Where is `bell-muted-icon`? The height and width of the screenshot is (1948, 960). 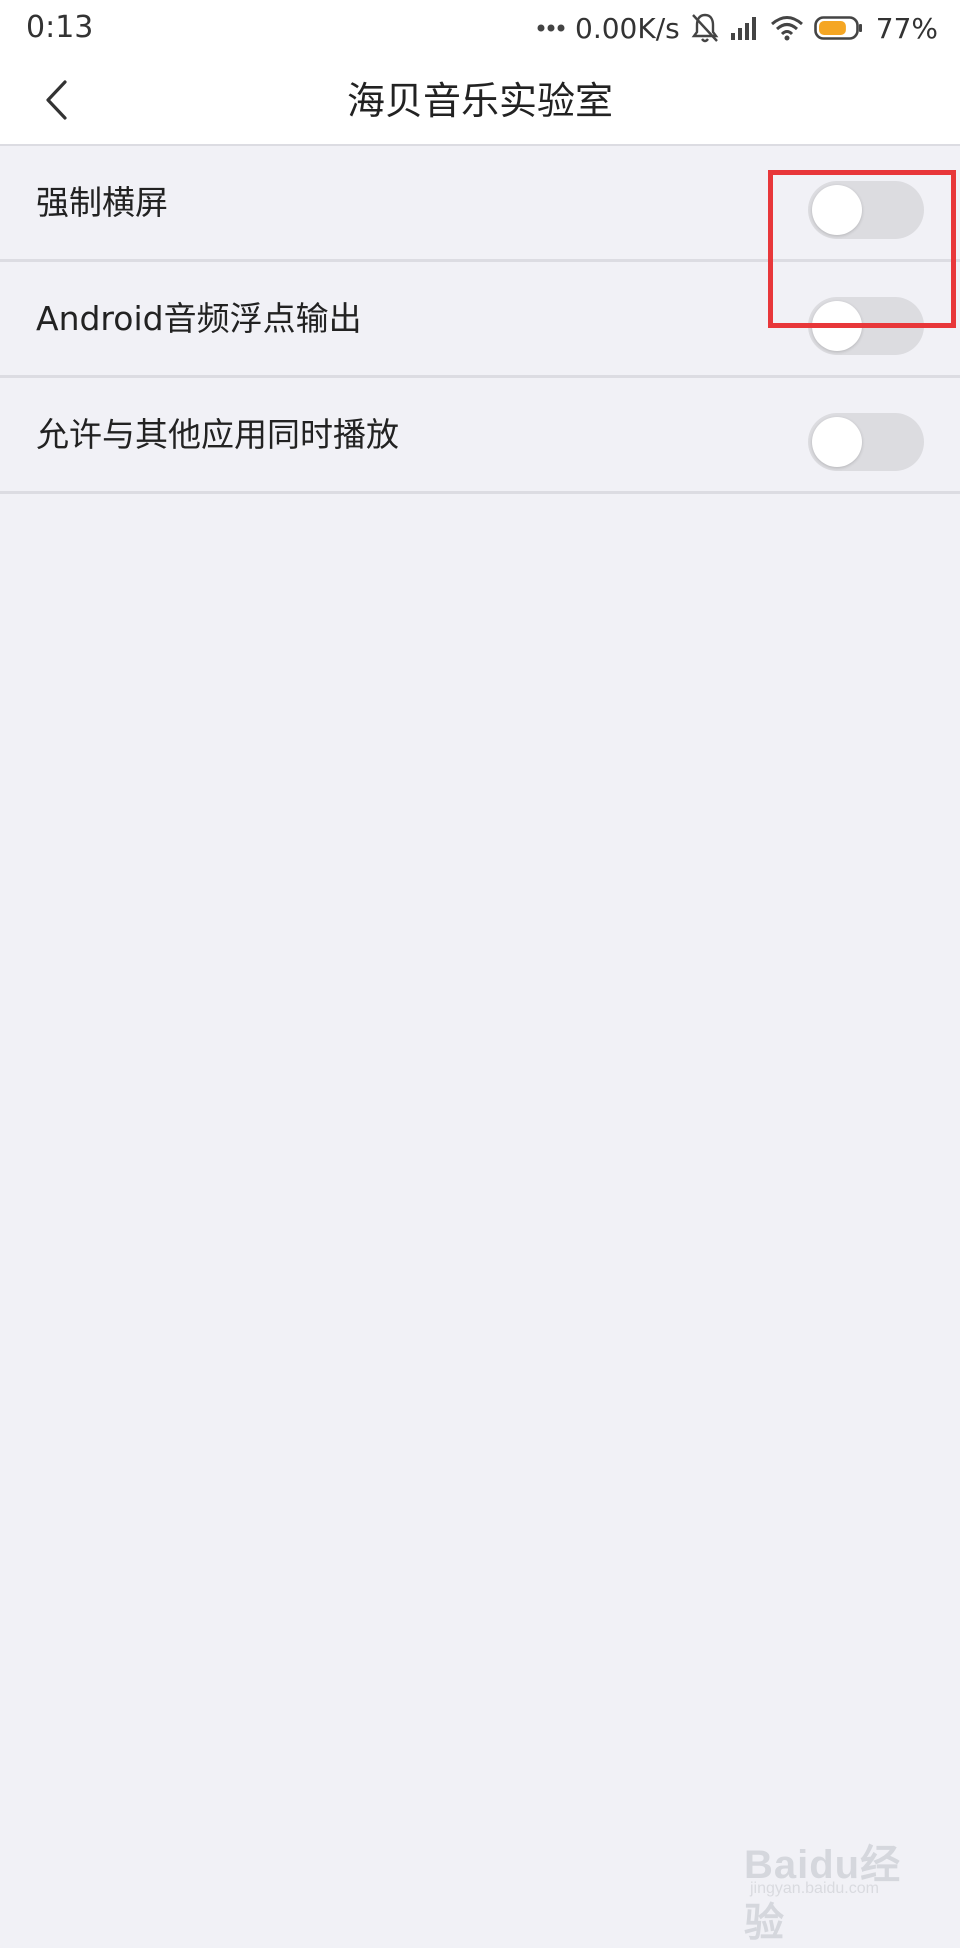
bell-muted-icon is located at coordinates (705, 28).